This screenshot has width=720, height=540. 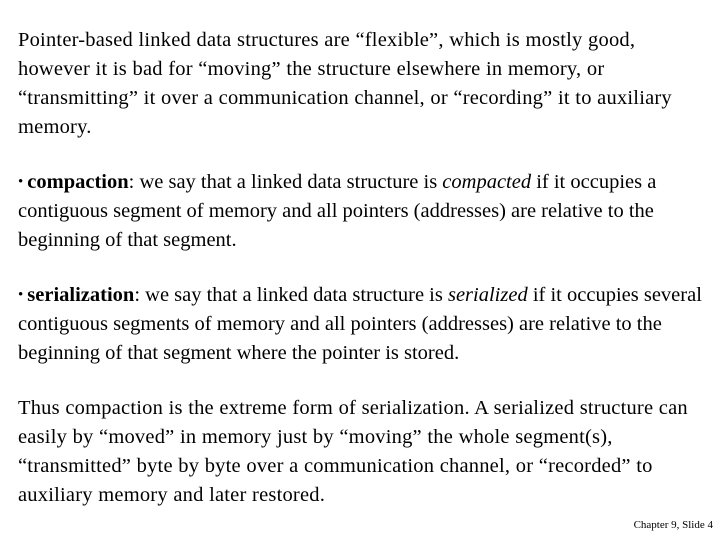 What do you see at coordinates (673, 525) in the screenshot?
I see `slide-footer: Chapter 9, Slide 4` at bounding box center [673, 525].